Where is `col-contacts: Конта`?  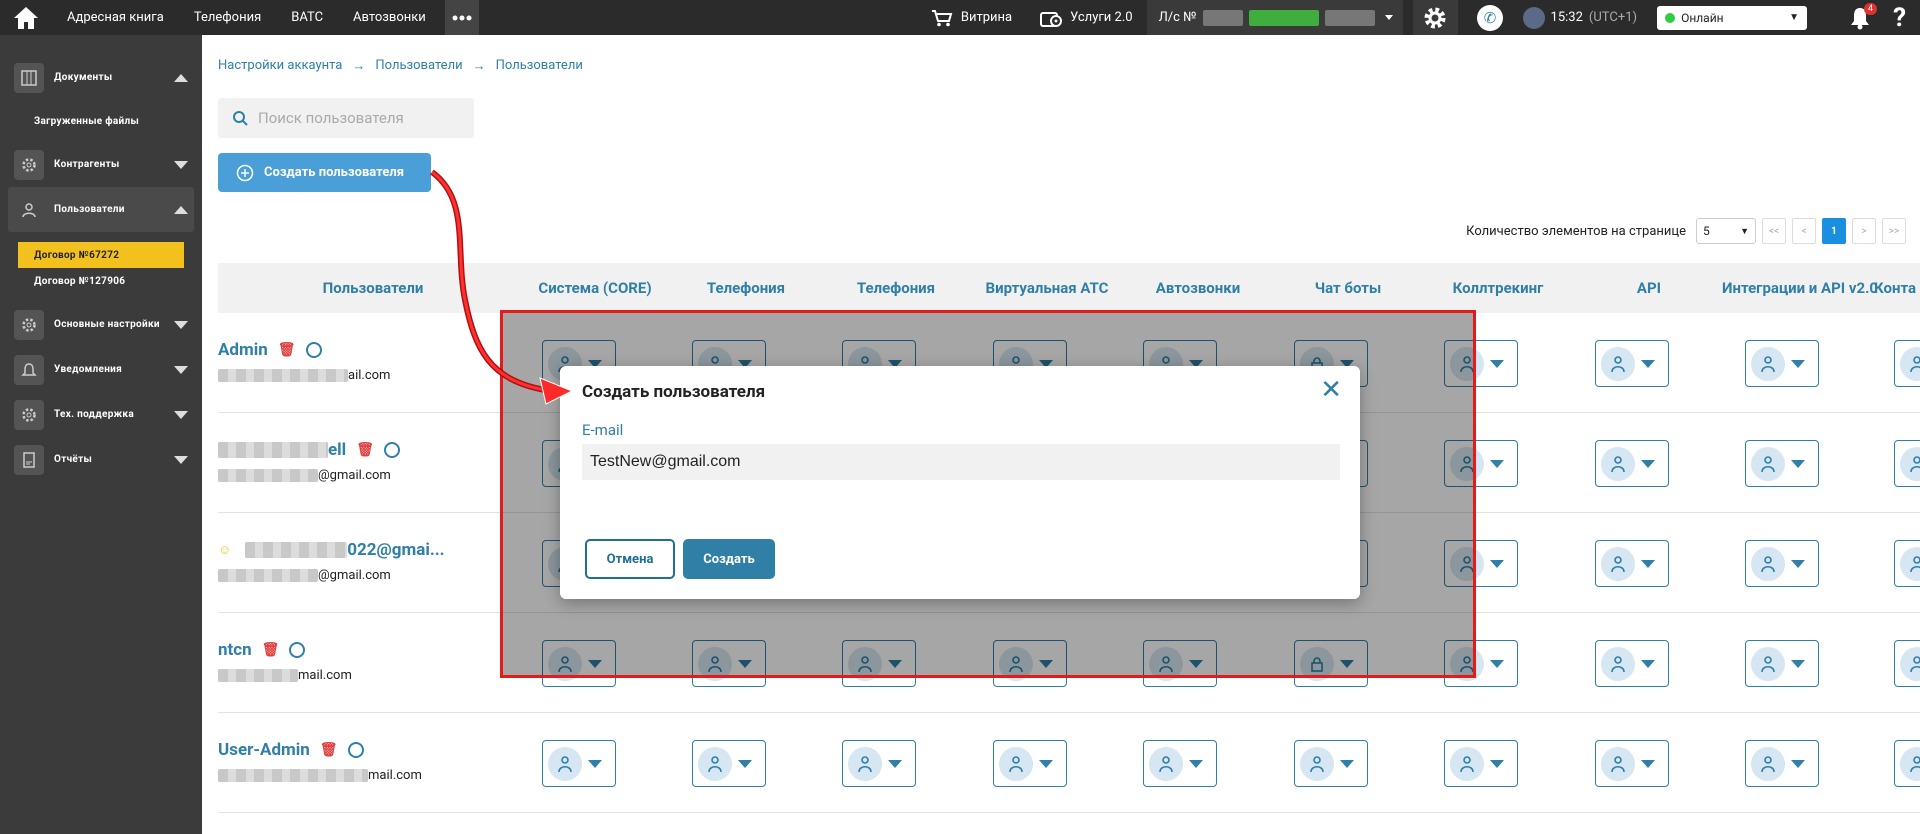 col-contacts: Конта is located at coordinates (1897, 288).